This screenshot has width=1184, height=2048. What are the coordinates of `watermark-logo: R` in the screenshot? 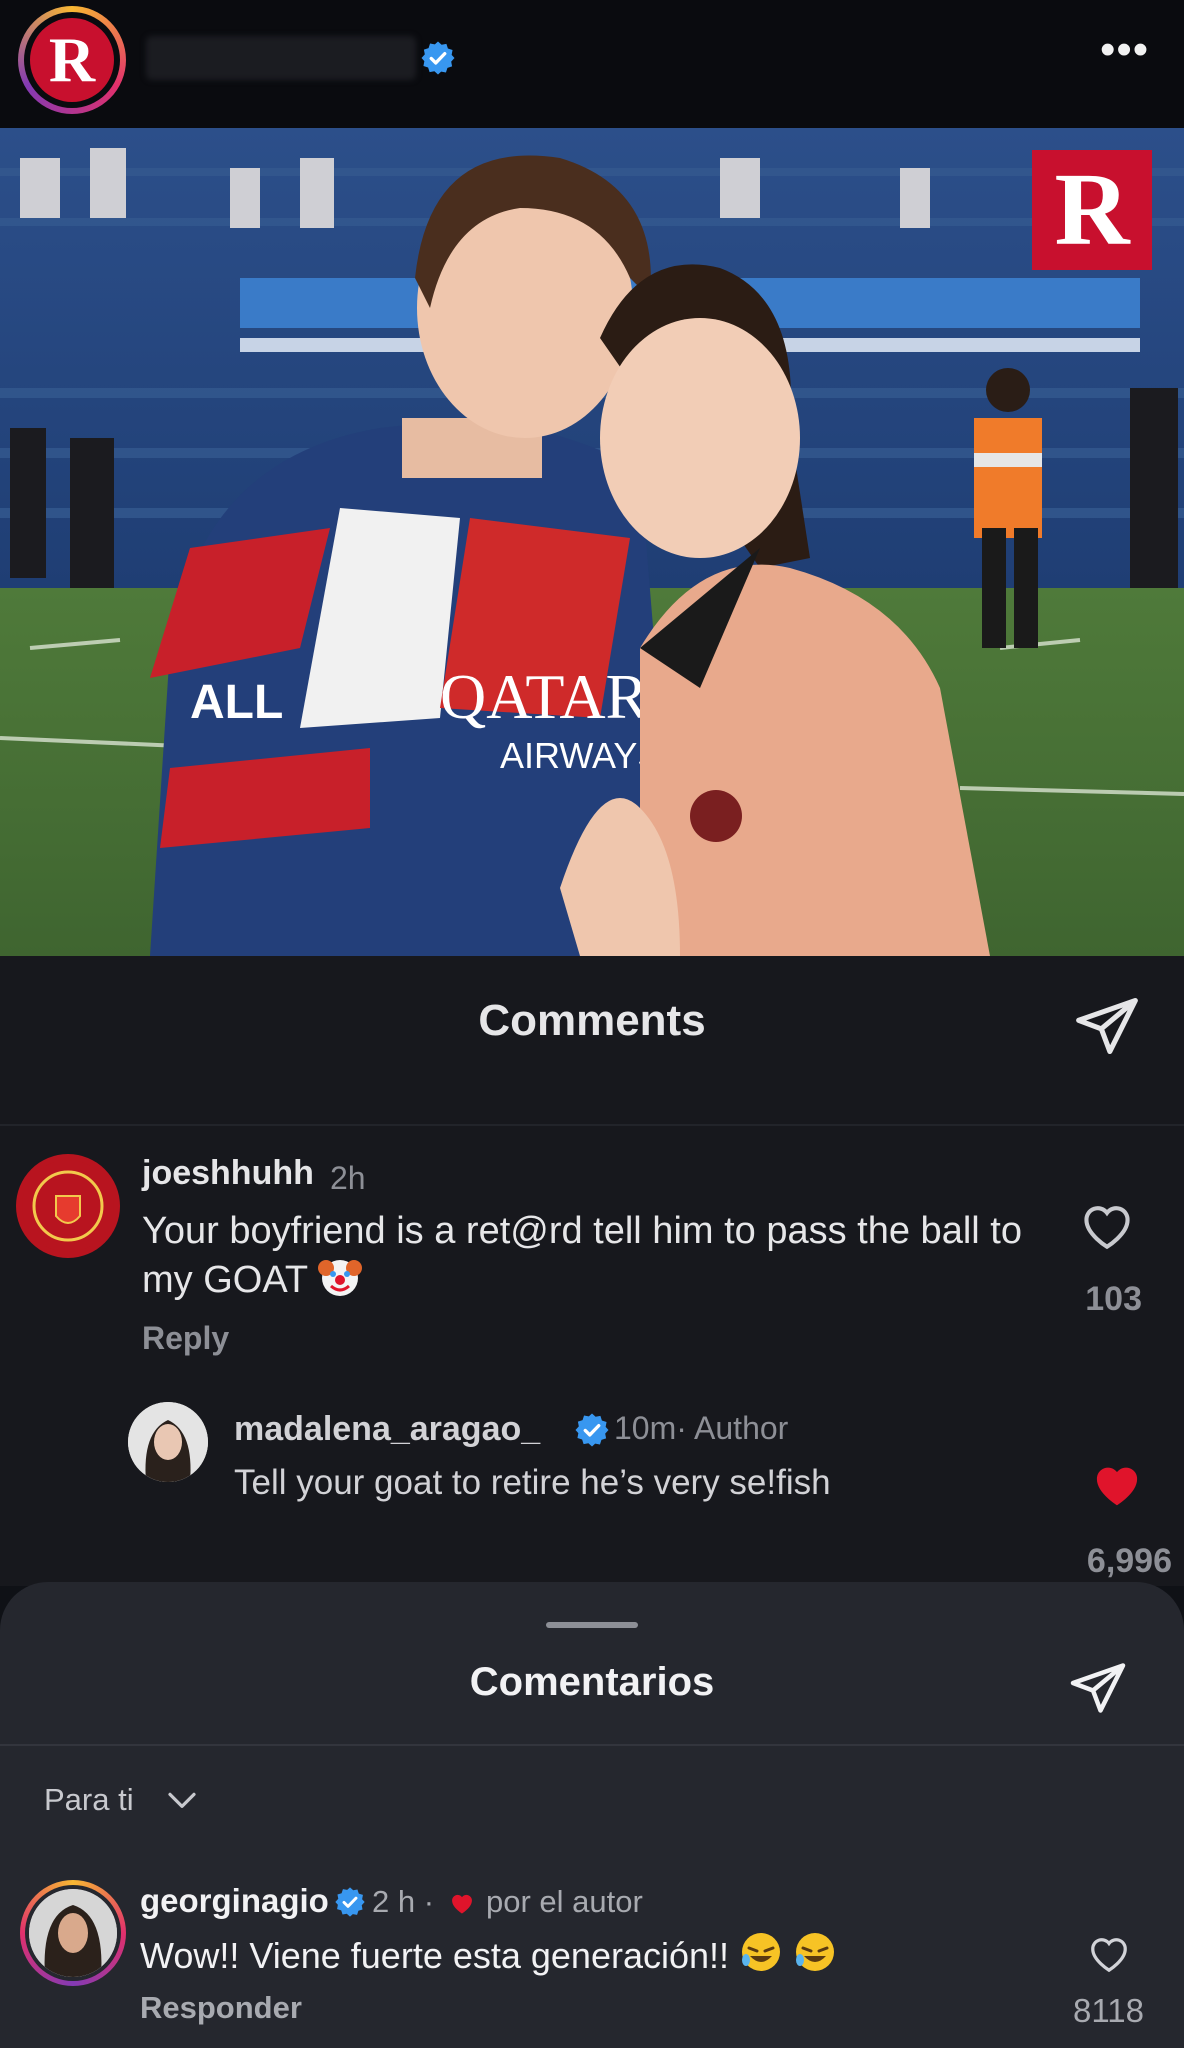 It's located at (1092, 210).